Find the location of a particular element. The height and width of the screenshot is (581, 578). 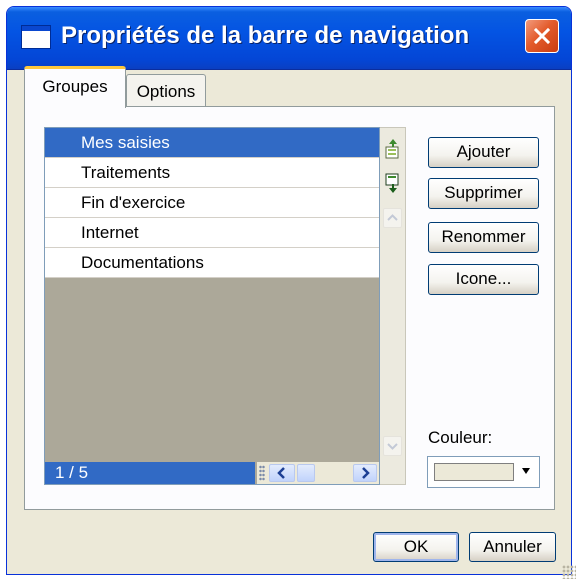

color-picker is located at coordinates (483, 472).